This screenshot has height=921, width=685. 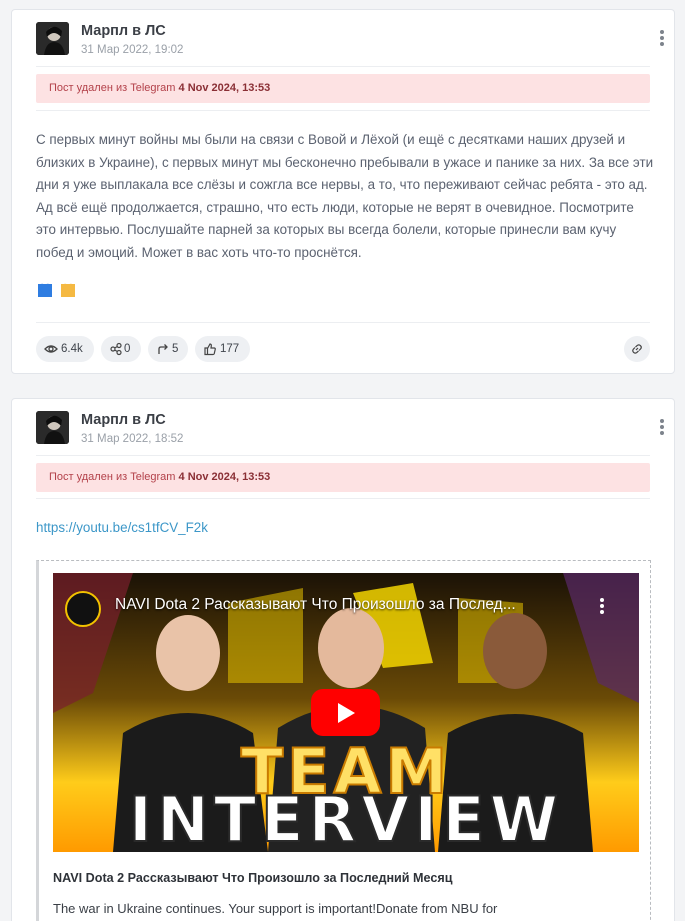 I want to click on reposts-count: 5, so click(x=175, y=349).